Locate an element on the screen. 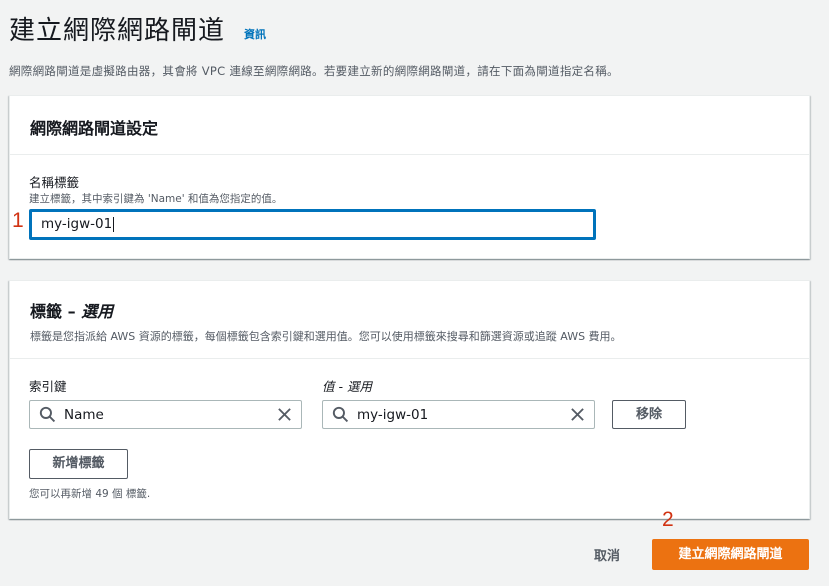 The height and width of the screenshot is (586, 829). tags-title-main: 標籤 – is located at coordinates (56, 311).